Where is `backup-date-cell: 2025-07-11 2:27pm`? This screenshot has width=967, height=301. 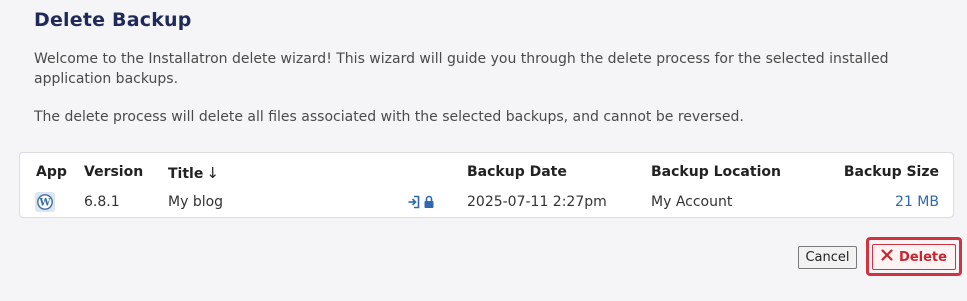 backup-date-cell: 2025-07-11 2:27pm is located at coordinates (537, 202).